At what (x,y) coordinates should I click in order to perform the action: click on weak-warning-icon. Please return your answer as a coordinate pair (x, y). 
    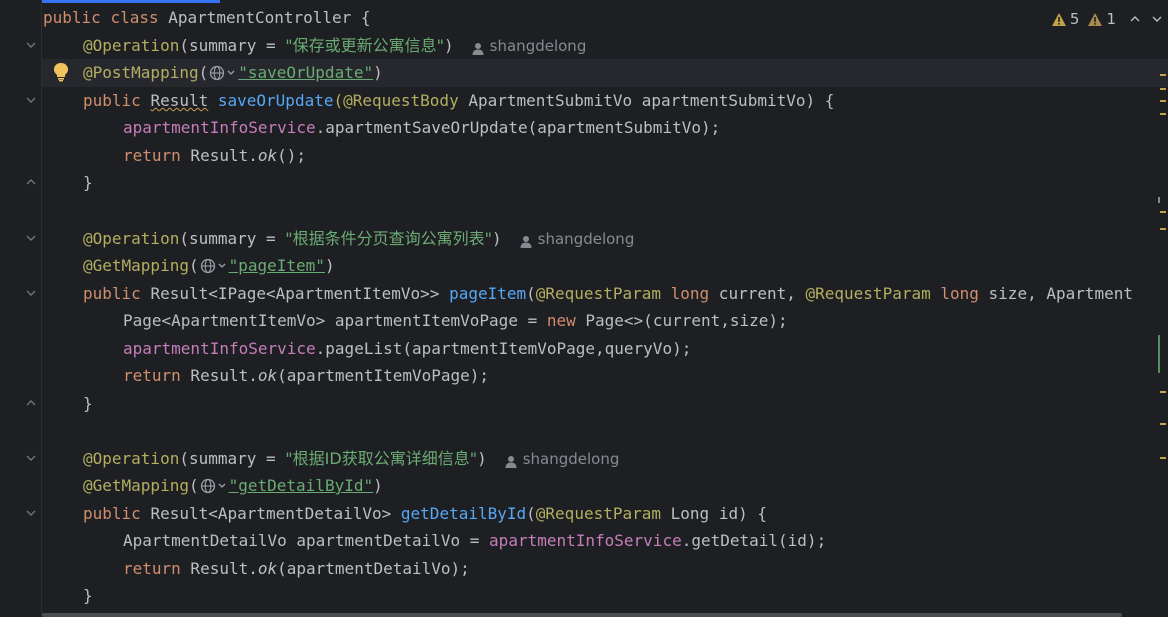
    Looking at the image, I should click on (1095, 19).